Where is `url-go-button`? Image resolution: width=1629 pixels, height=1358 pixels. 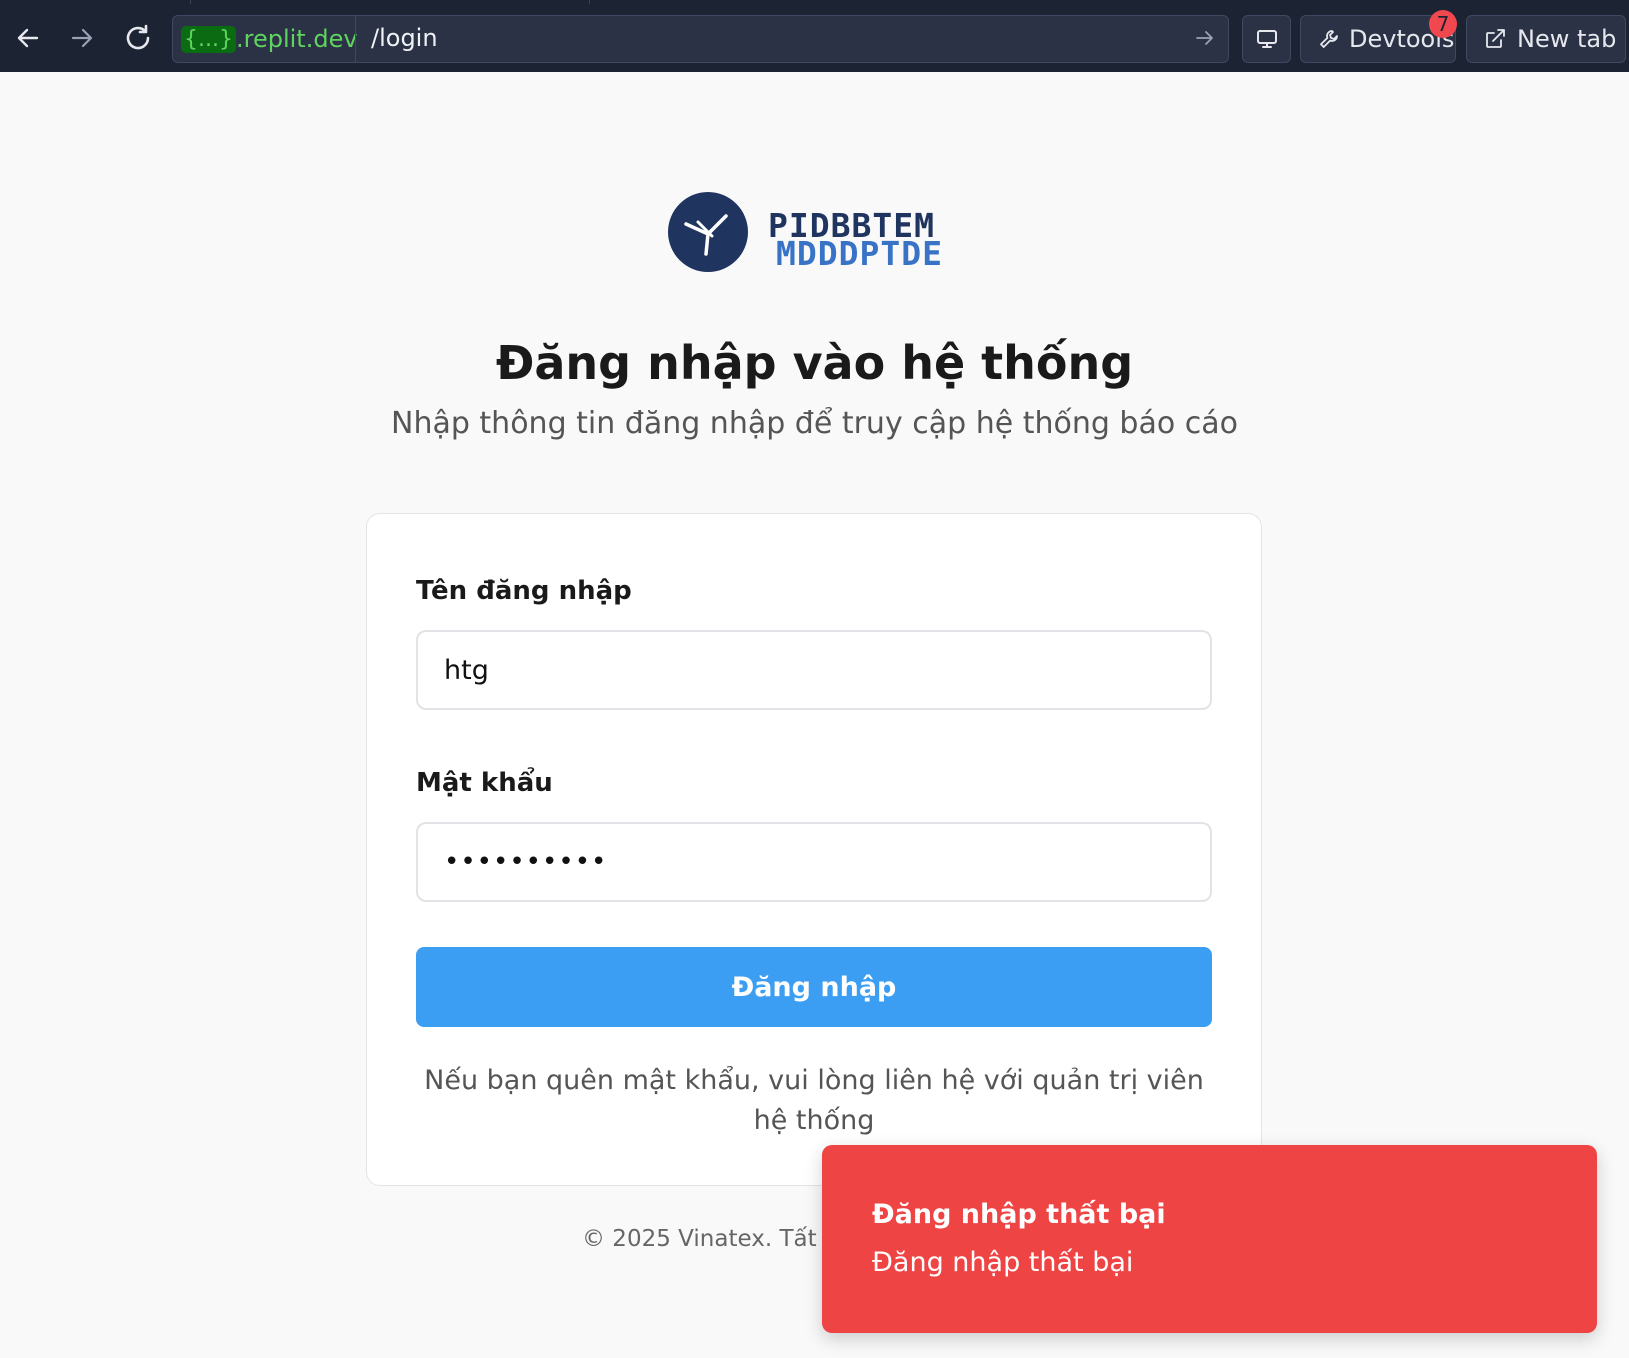
url-go-button is located at coordinates (1205, 40).